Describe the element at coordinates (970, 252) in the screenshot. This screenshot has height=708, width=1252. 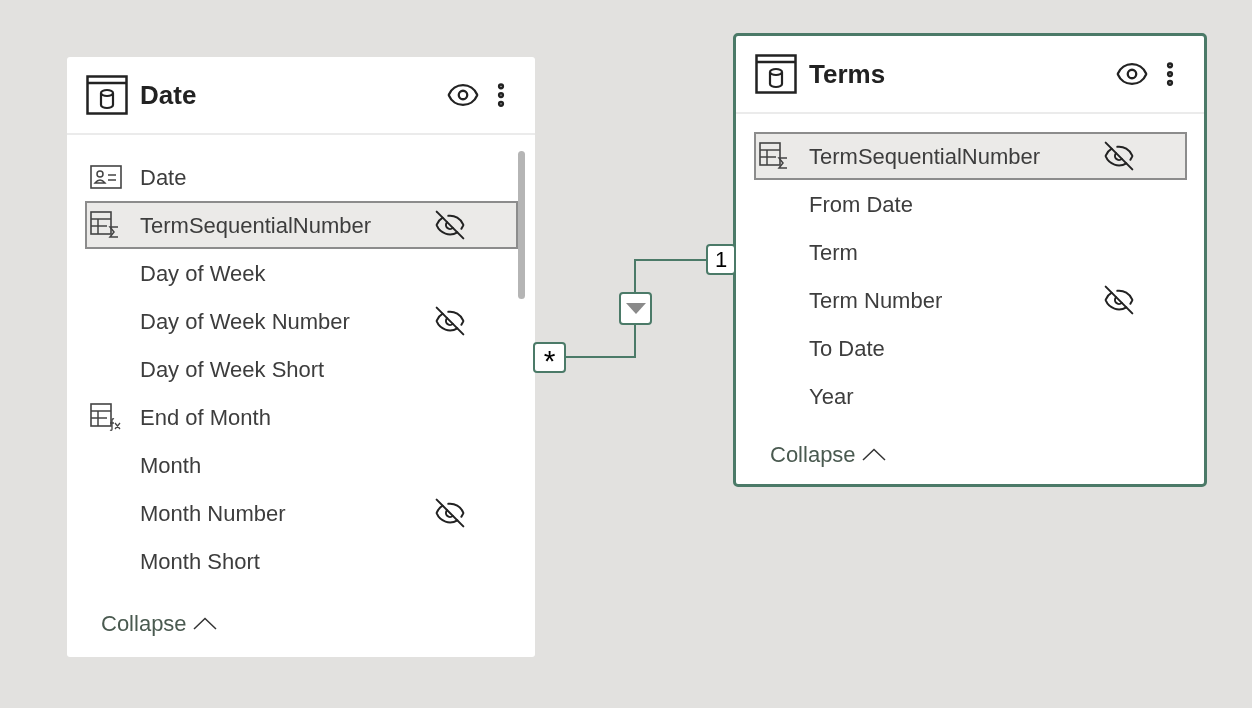
I see `field-row: Term` at that location.